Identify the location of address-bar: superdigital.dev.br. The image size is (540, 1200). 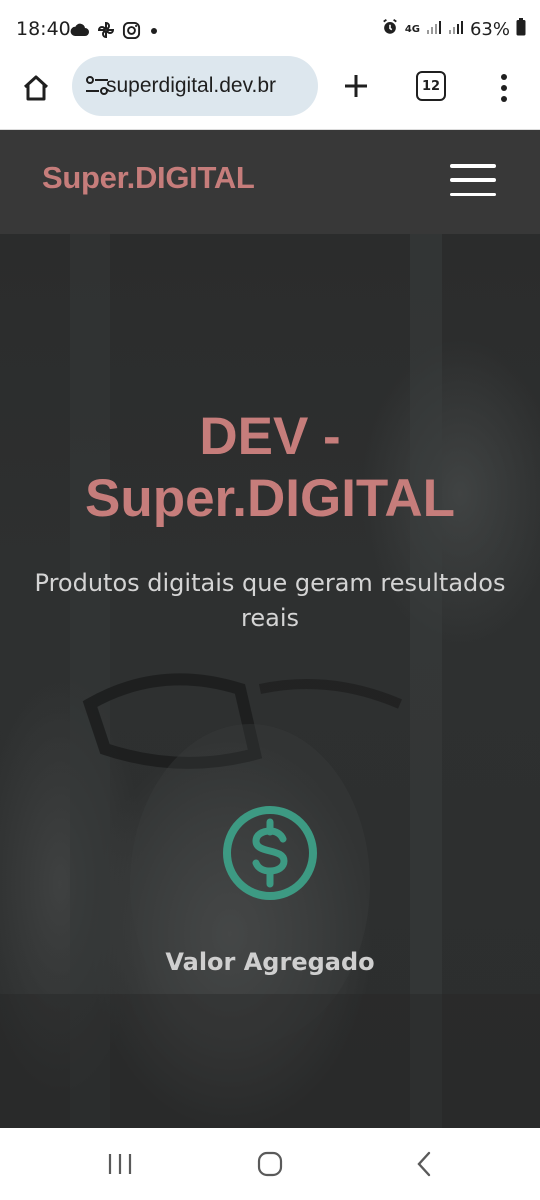
(195, 86).